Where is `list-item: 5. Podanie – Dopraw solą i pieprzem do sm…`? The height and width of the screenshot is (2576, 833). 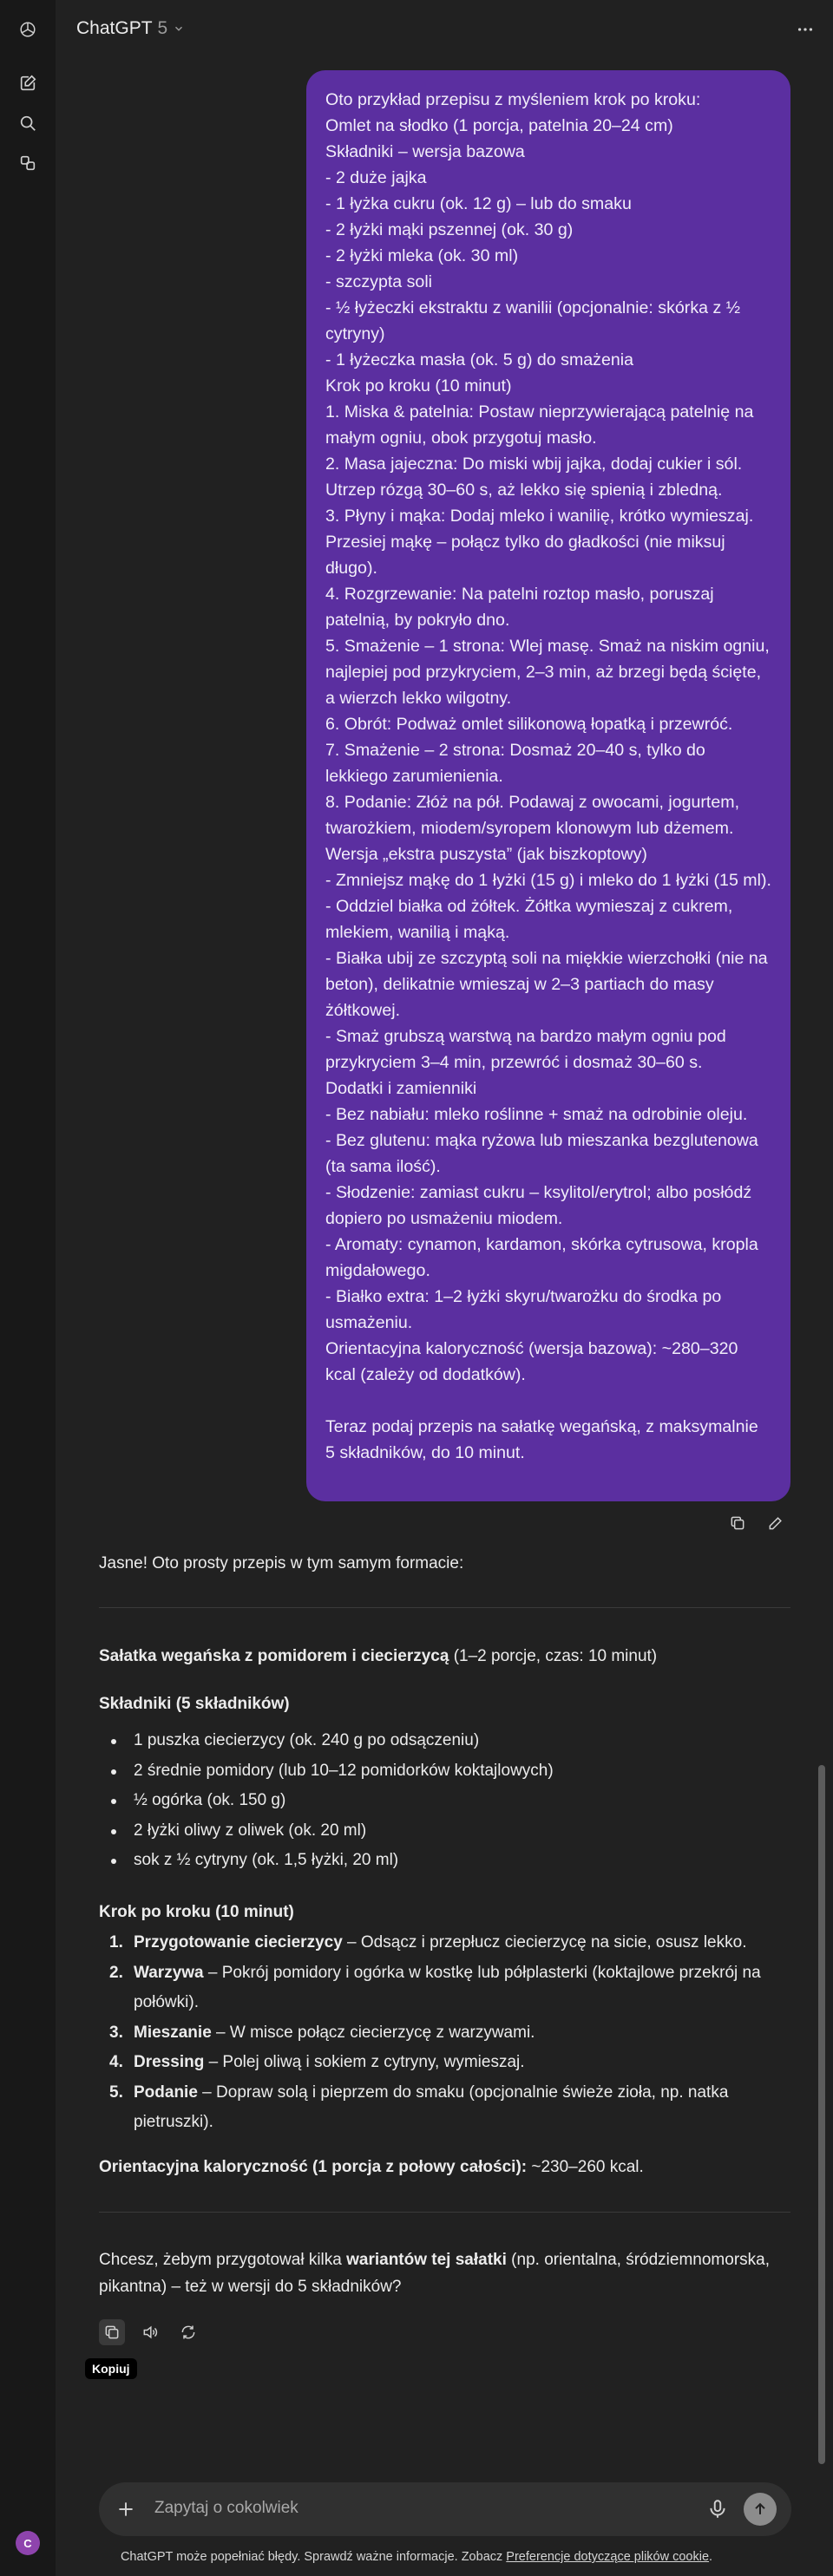
list-item: 5. Podanie – Dopraw solą i pieprzem do sm… is located at coordinates (446, 2108).